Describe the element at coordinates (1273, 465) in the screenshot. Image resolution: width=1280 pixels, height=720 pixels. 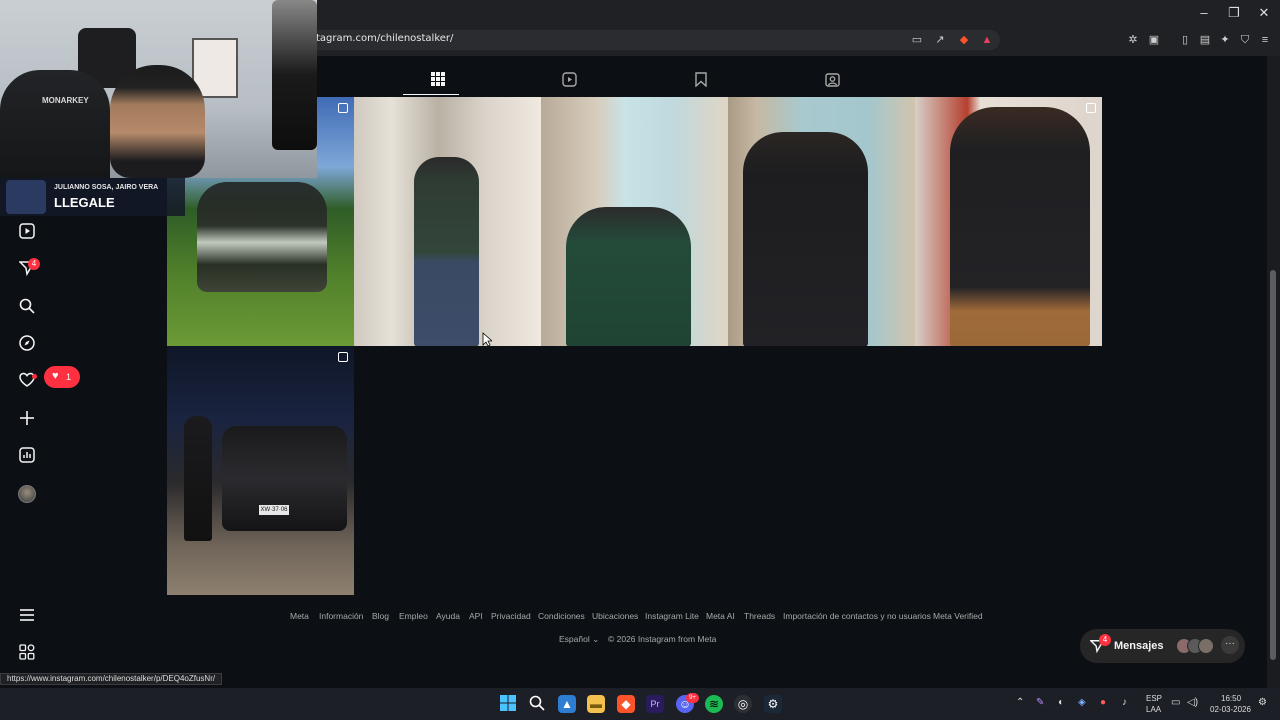
I see `scrollbar-thumb` at that location.